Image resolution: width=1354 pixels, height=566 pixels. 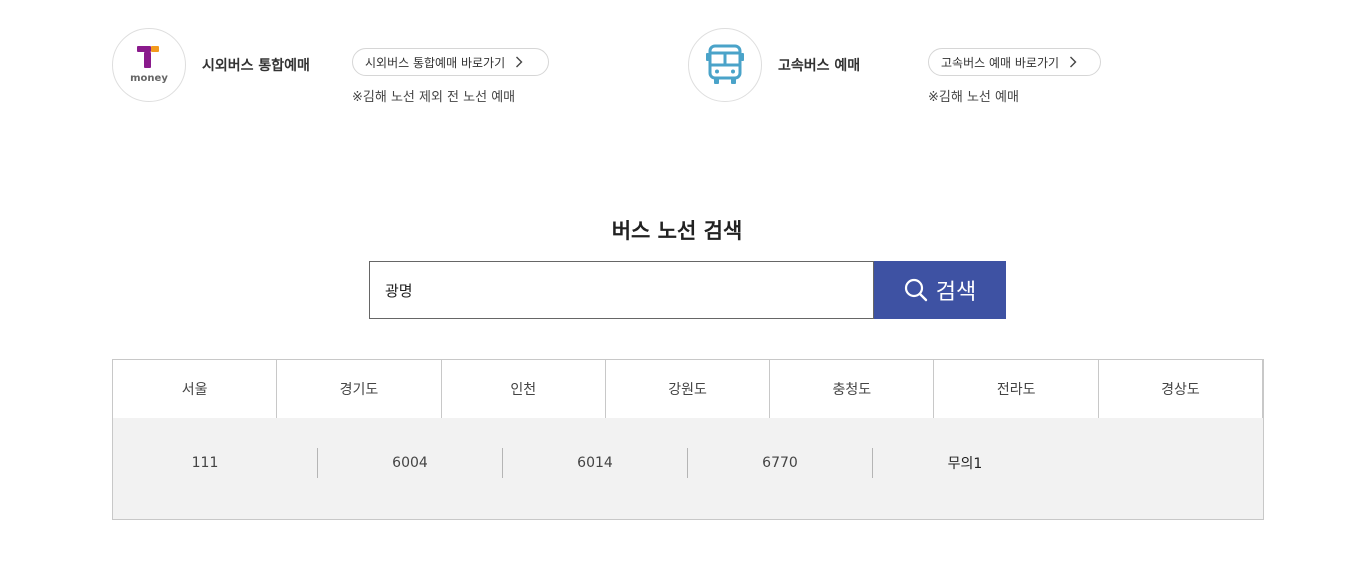 I want to click on search-icon, so click(x=916, y=290).